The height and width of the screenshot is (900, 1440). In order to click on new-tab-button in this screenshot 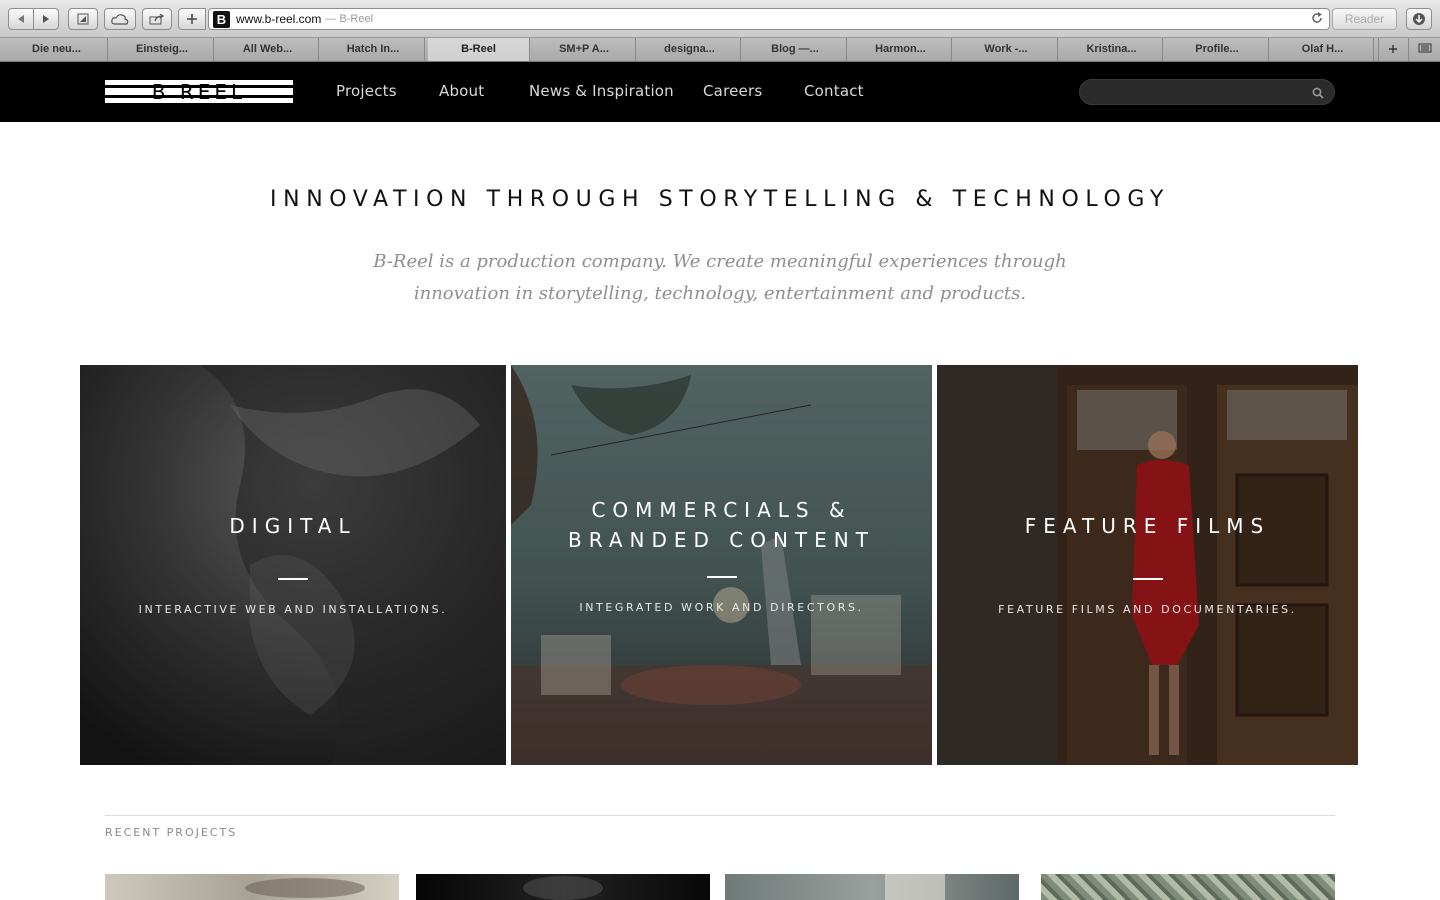, I will do `click(1392, 49)`.